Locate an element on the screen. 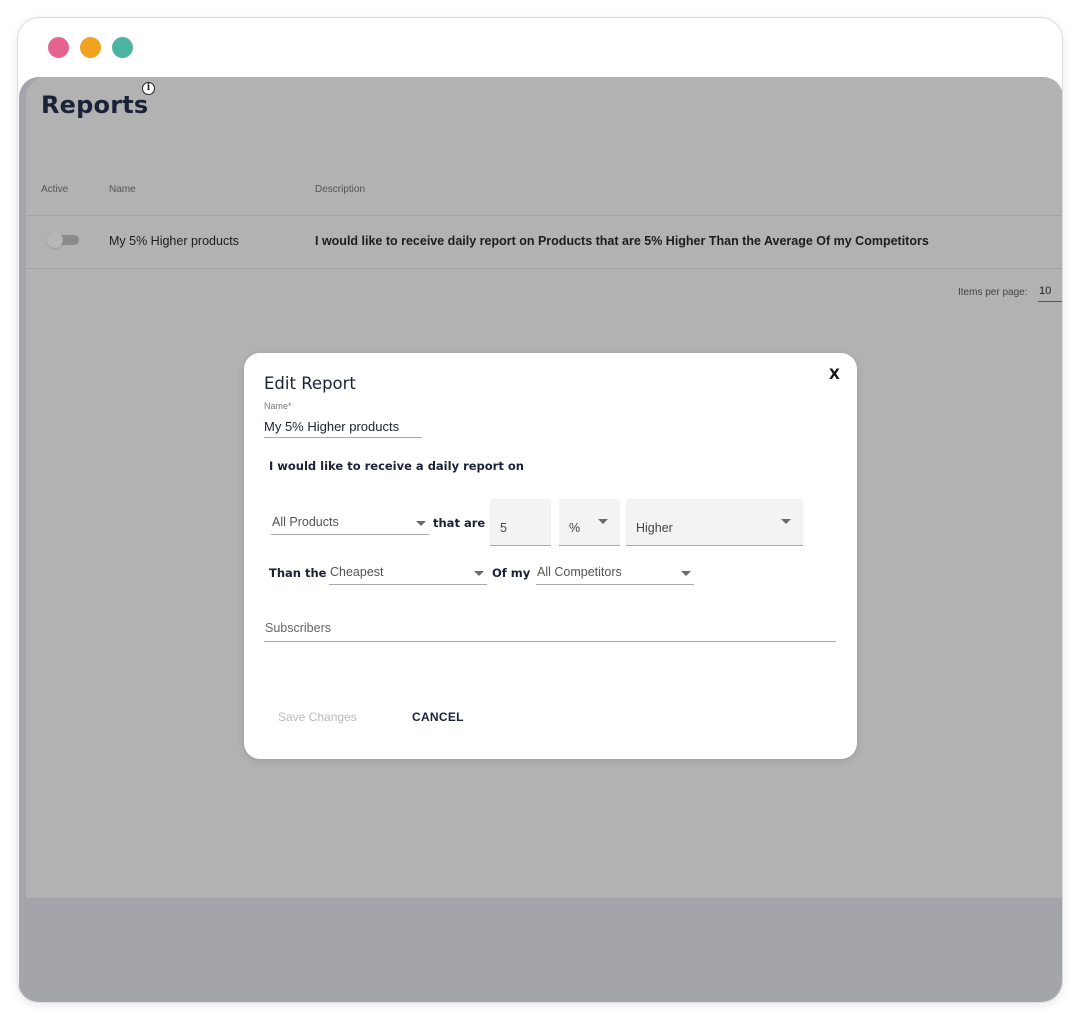 The width and height of the screenshot is (1080, 1020). than-the-label: Than the is located at coordinates (298, 573).